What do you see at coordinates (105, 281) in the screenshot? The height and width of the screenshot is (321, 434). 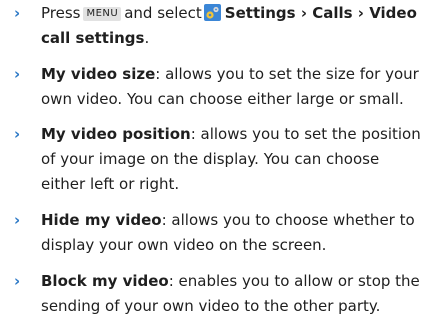 I see `item-term: Block my video` at bounding box center [105, 281].